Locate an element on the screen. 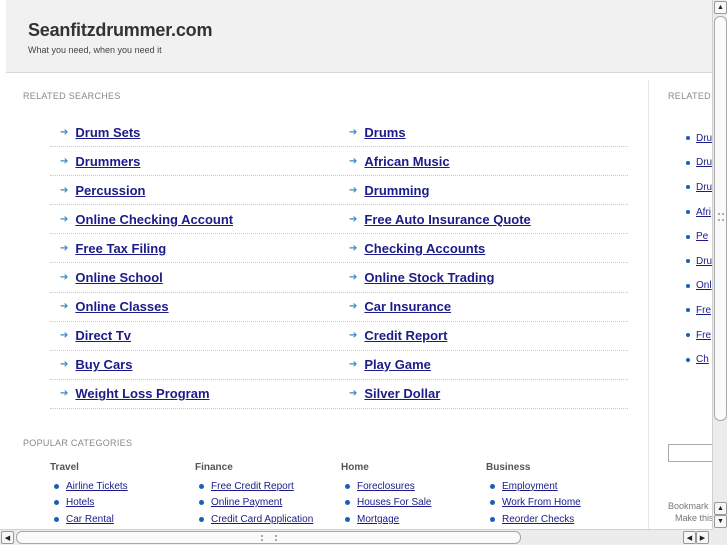 This screenshot has height=545, width=727. scroll-right-button: ▶ is located at coordinates (702, 537).